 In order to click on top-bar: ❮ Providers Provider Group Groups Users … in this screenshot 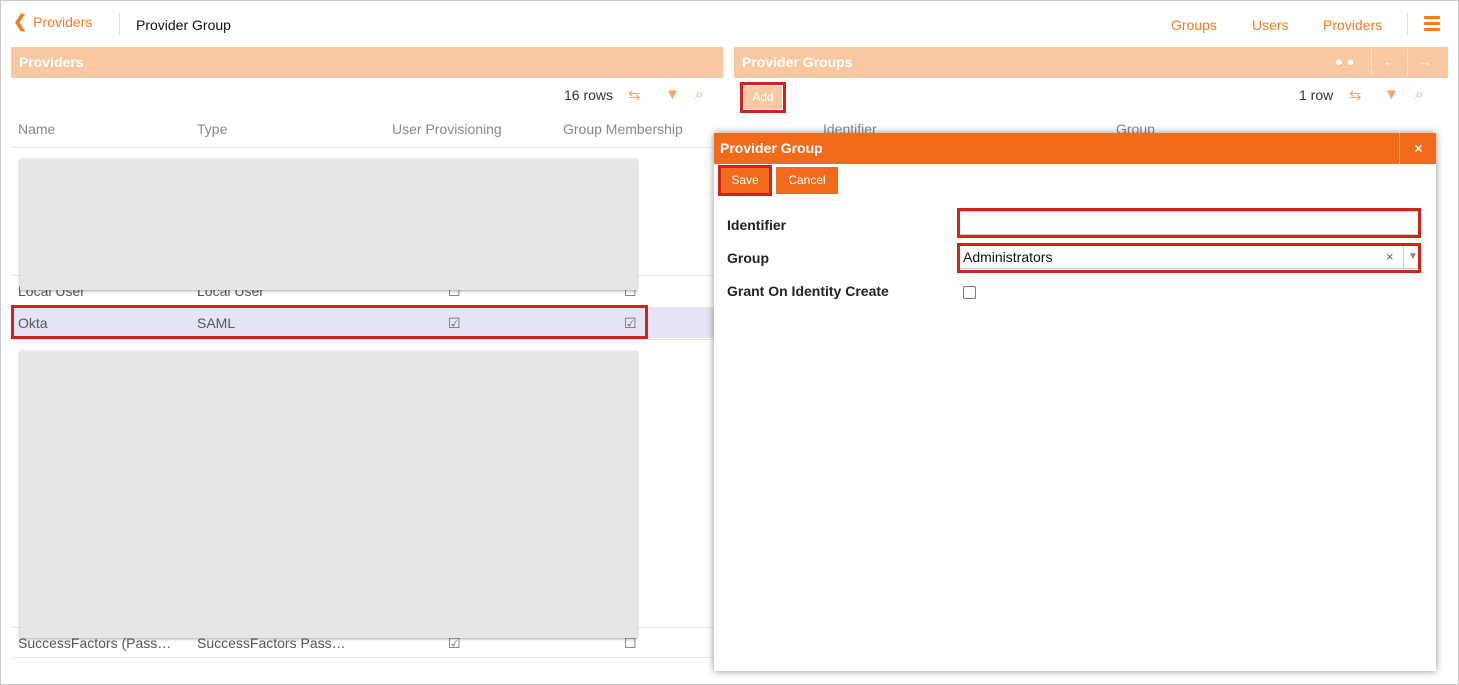, I will do `click(729, 23)`.